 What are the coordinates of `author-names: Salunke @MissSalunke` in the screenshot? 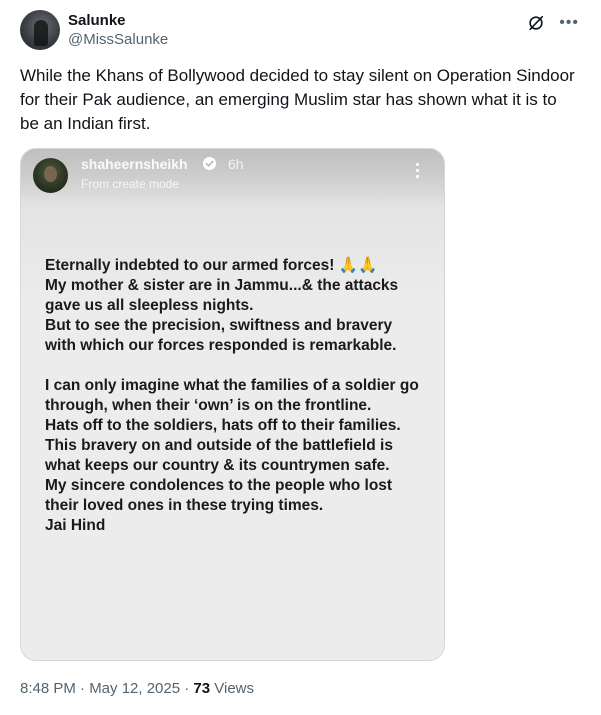 It's located at (118, 31).